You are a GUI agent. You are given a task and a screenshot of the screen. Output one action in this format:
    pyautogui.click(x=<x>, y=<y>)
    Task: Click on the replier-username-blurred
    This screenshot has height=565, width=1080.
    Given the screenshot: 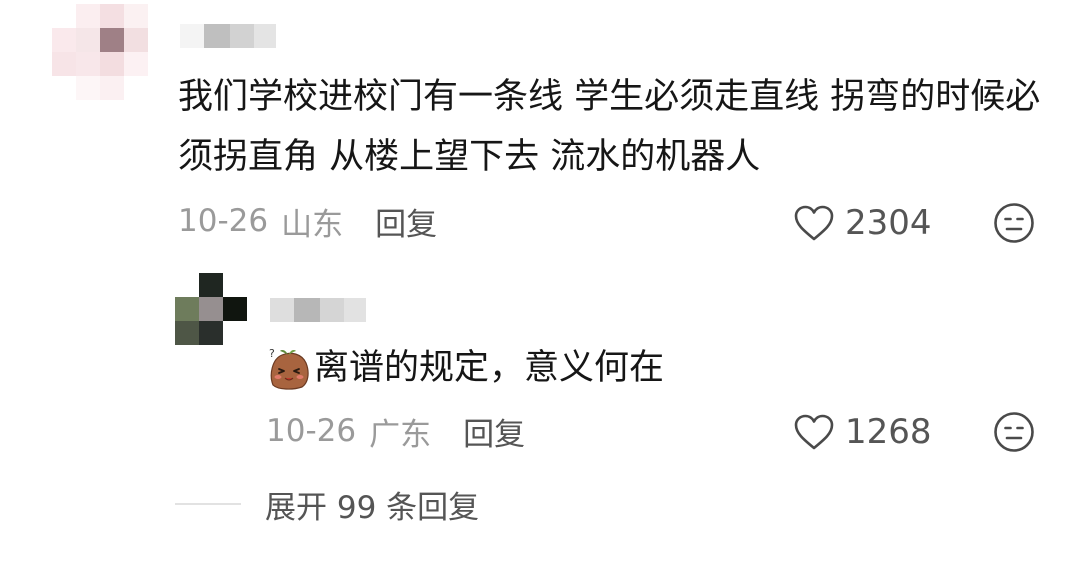 What is the action you would take?
    pyautogui.click(x=318, y=310)
    